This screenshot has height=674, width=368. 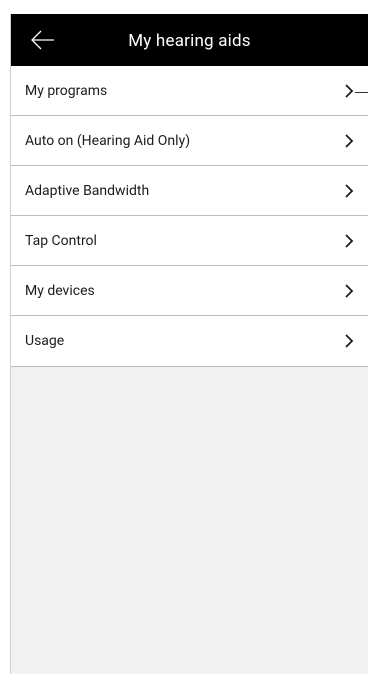 What do you see at coordinates (45, 341) in the screenshot?
I see `menu-item-label: Usage` at bounding box center [45, 341].